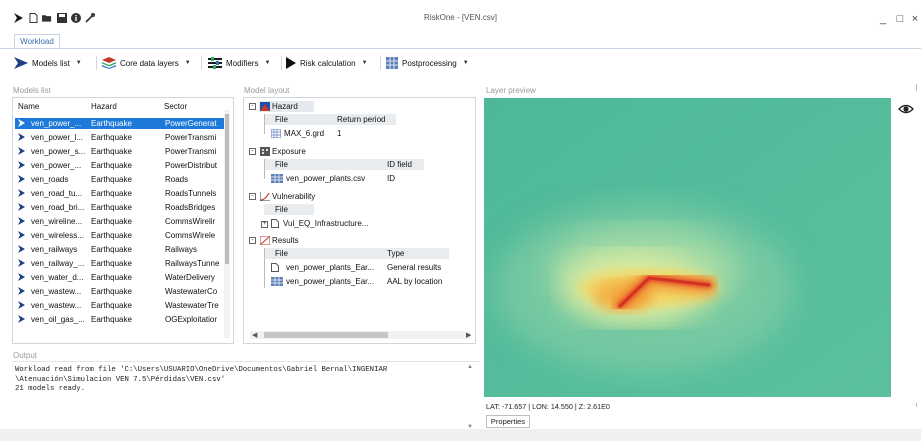 The width and height of the screenshot is (921, 441). I want to click on scroll-up-icon: ▲, so click(470, 367).